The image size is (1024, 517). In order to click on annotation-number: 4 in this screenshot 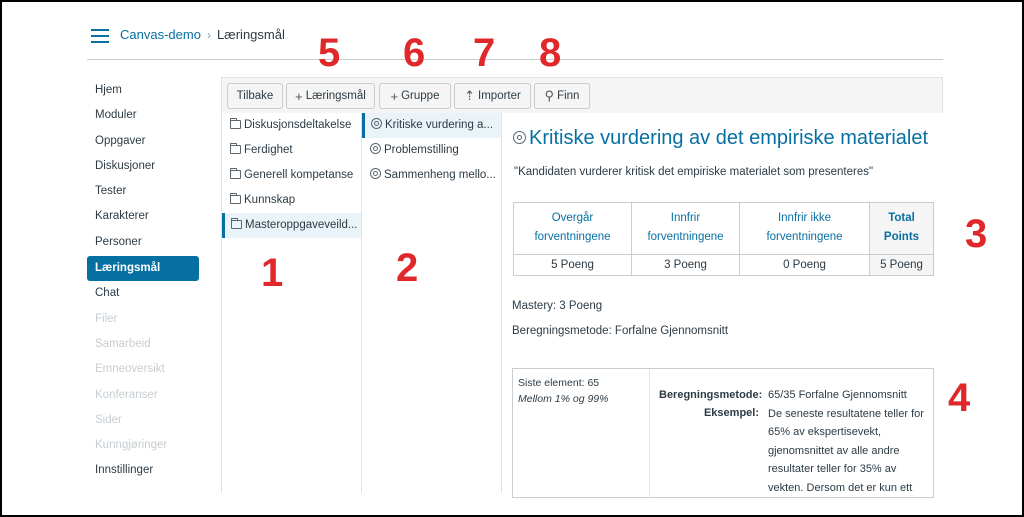, I will do `click(959, 398)`.